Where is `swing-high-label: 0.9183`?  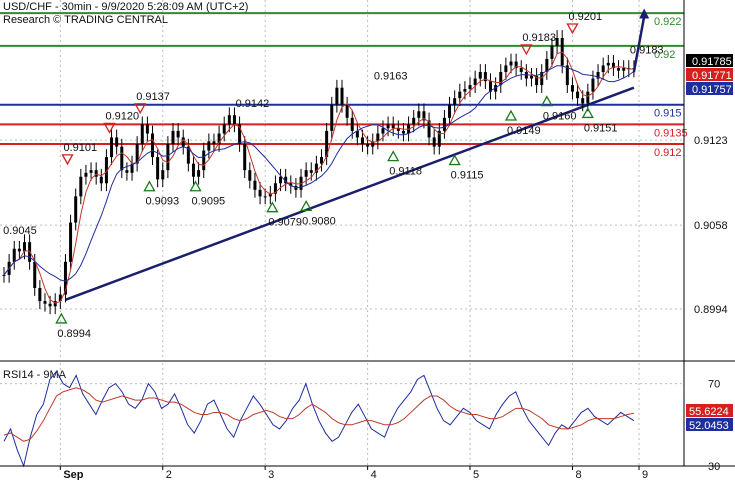
swing-high-label: 0.9183 is located at coordinates (539, 38).